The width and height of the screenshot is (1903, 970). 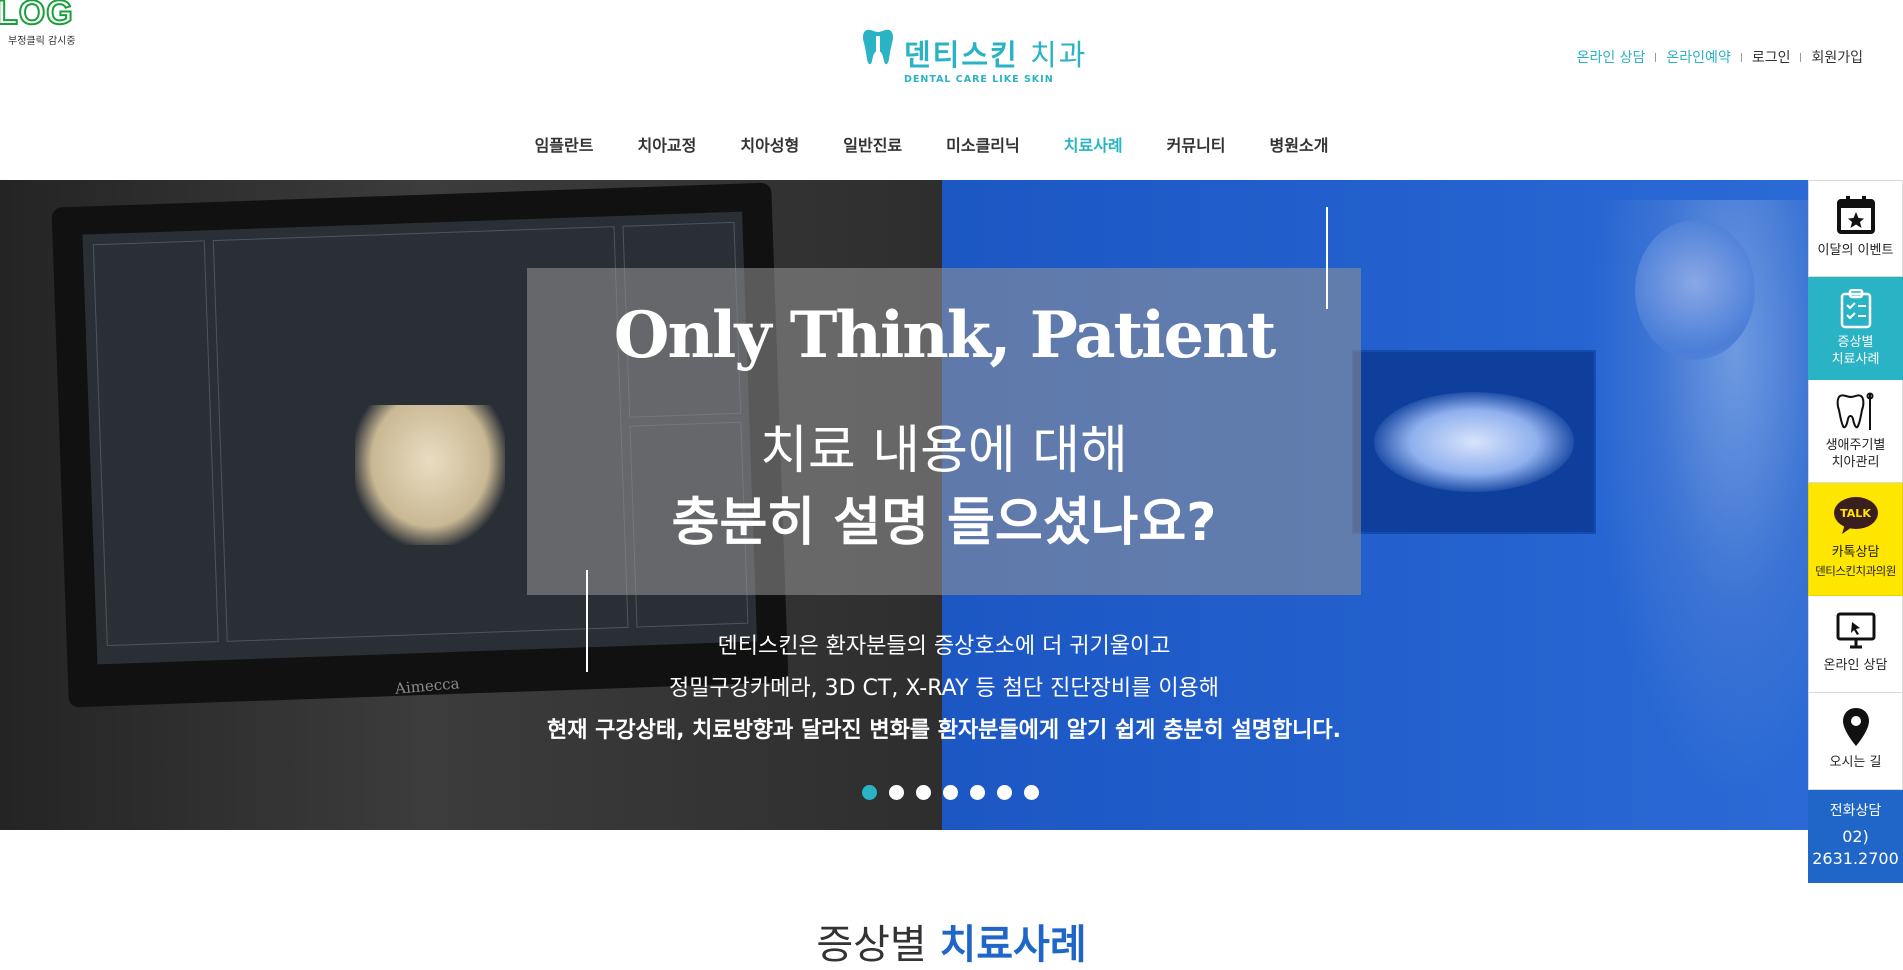 I want to click on map-pin-icon, so click(x=1856, y=727).